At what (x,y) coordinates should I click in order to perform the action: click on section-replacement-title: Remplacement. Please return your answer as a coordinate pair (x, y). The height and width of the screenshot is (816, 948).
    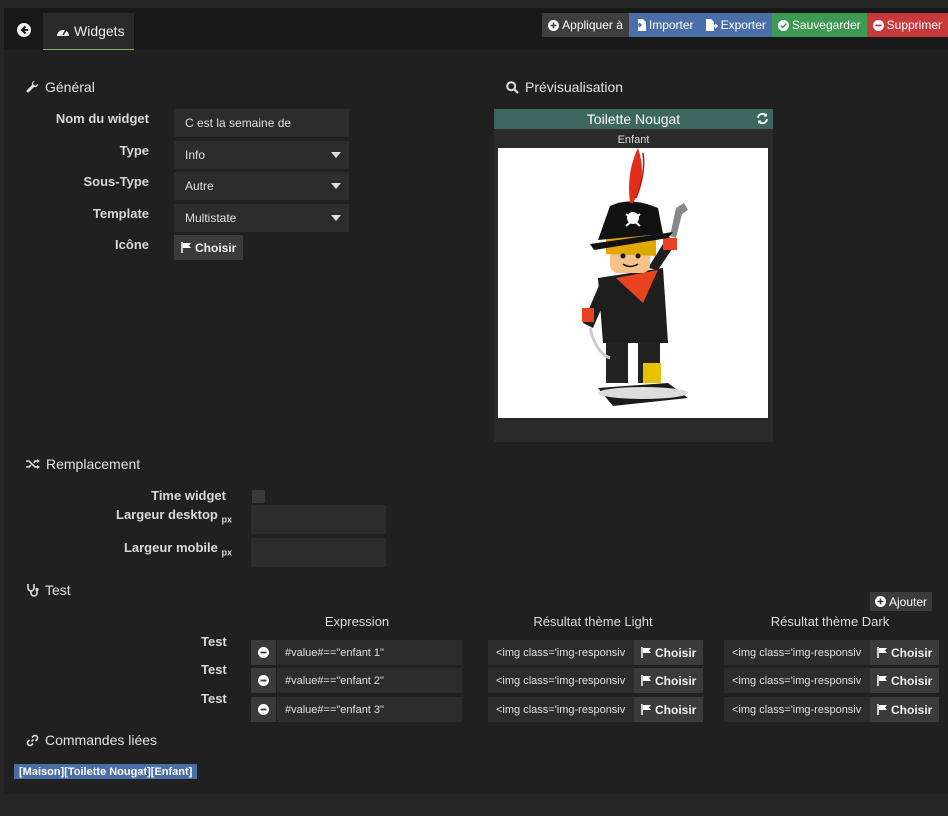
    Looking at the image, I should click on (83, 464).